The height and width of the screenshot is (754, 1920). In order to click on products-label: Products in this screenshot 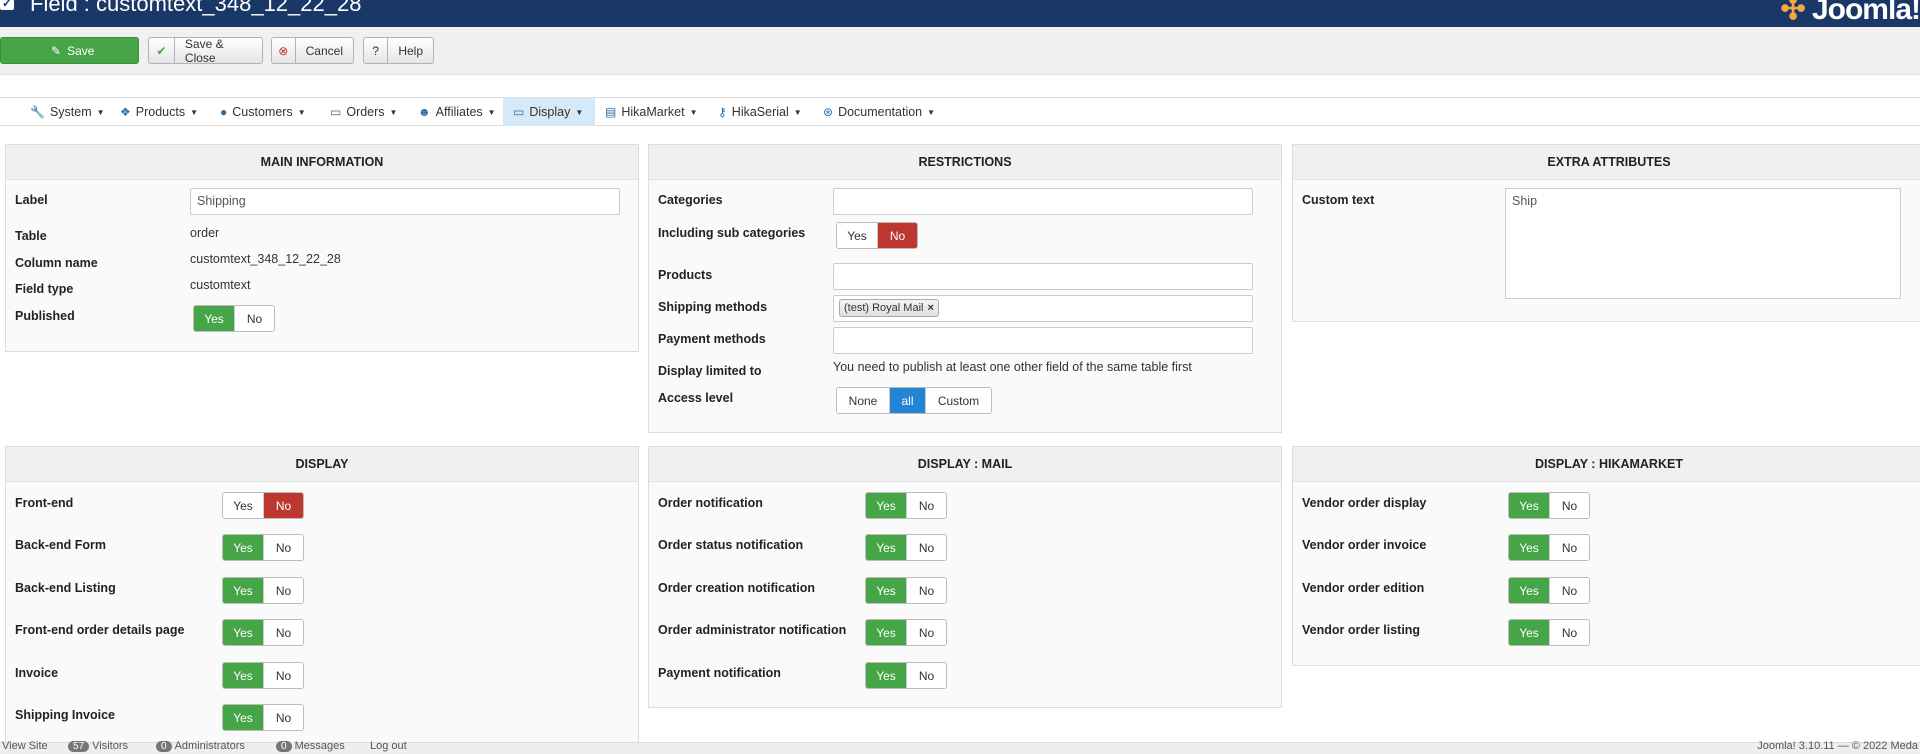, I will do `click(685, 275)`.